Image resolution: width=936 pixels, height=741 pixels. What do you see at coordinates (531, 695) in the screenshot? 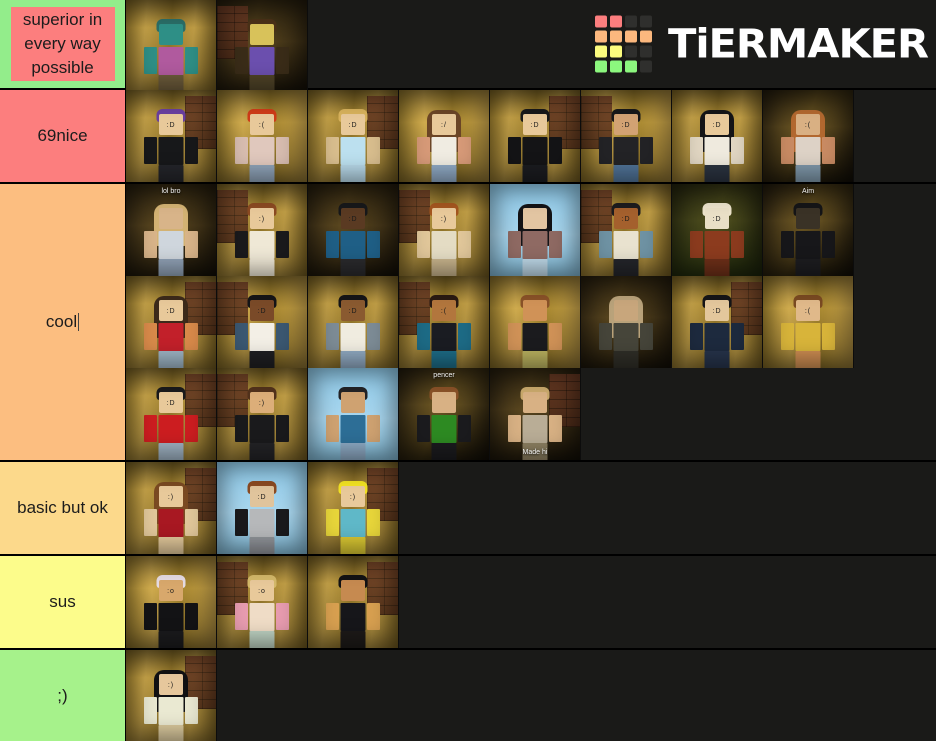
I see `tier-items-tier-e: :)` at bounding box center [531, 695].